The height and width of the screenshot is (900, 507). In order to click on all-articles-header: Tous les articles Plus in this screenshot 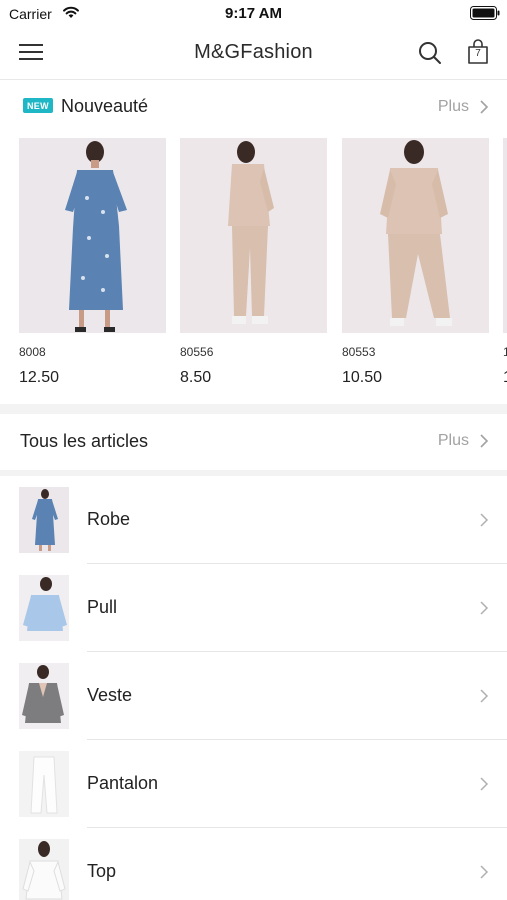, I will do `click(253, 442)`.